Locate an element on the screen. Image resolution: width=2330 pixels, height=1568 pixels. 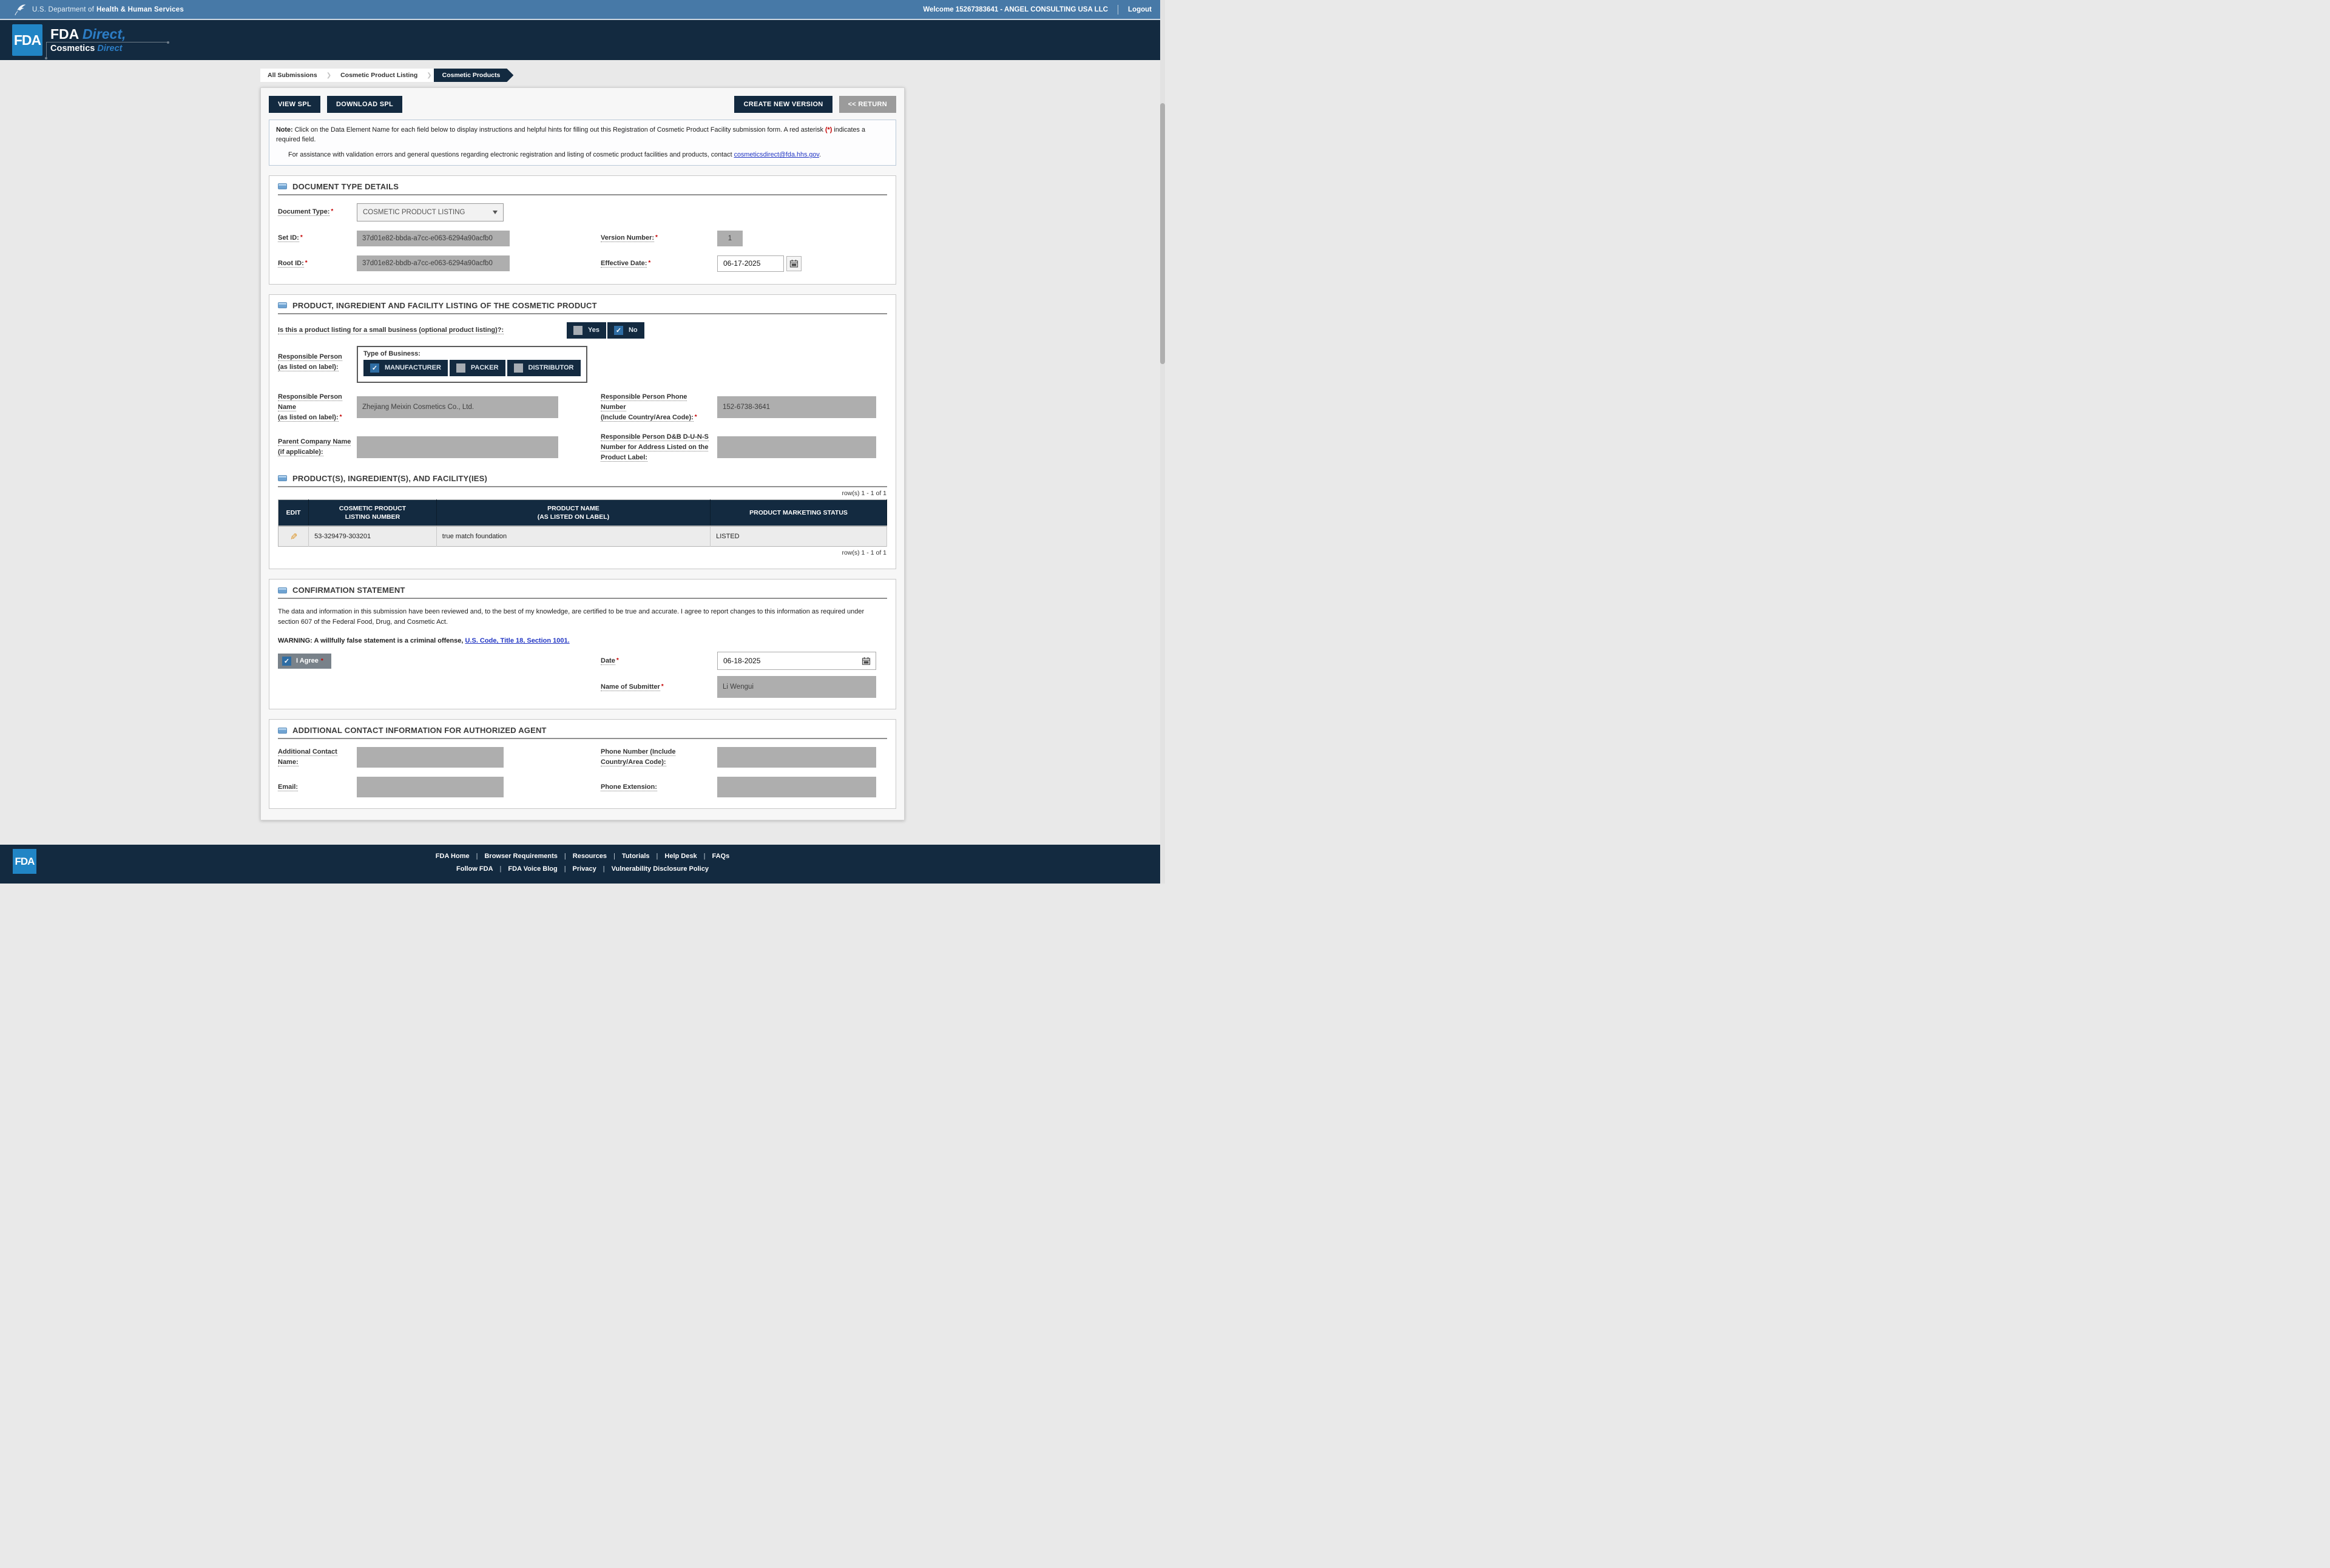
fda-logo: FDA is located at coordinates (27, 40).